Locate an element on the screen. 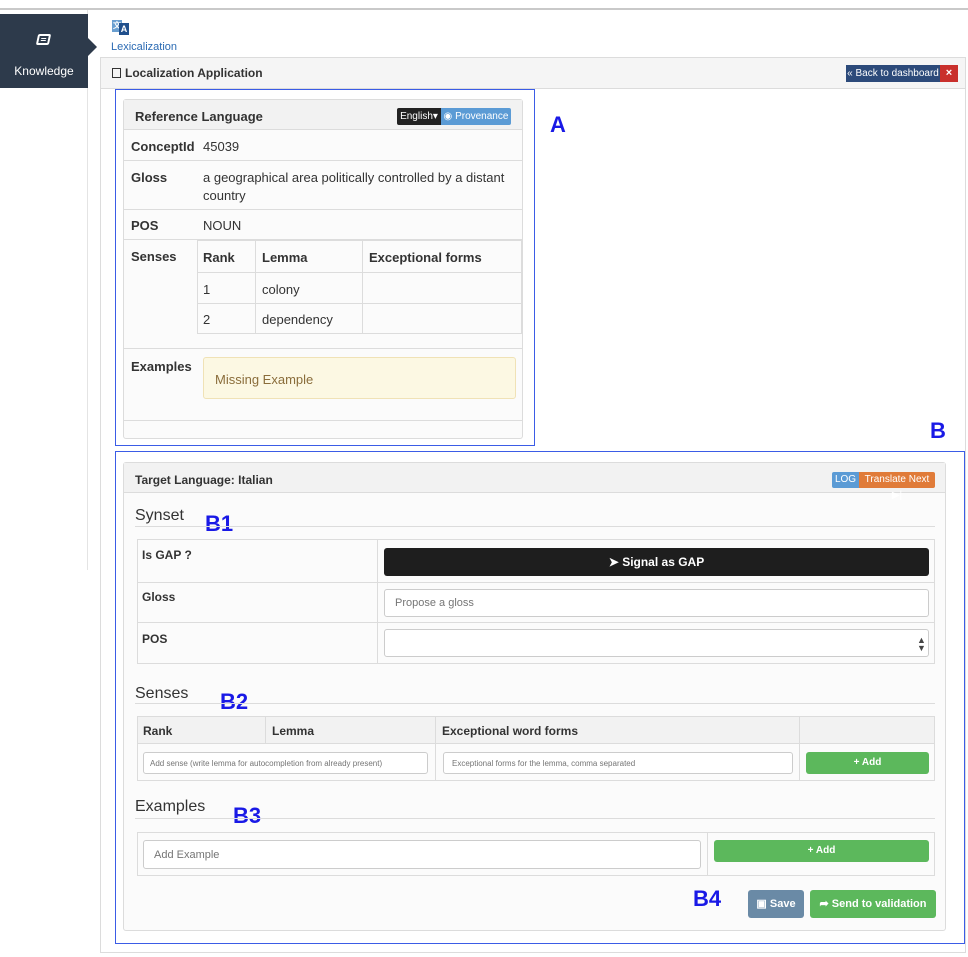 This screenshot has height=957, width=968. translate-icon: 文A is located at coordinates (120, 27).